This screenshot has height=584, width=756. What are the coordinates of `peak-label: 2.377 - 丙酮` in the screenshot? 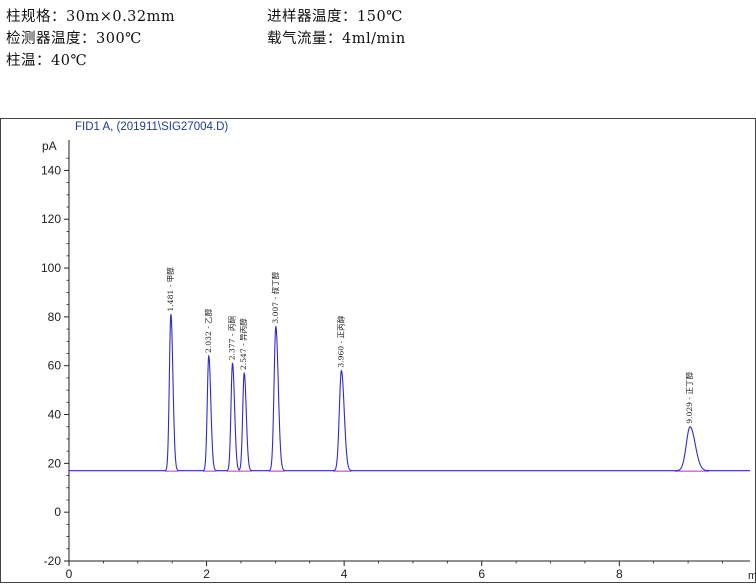 It's located at (232, 338).